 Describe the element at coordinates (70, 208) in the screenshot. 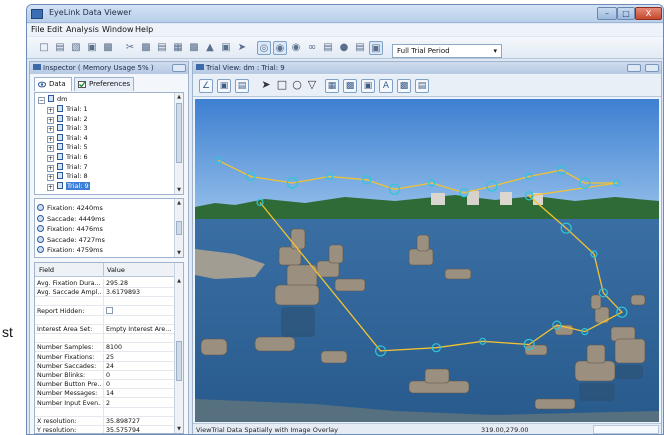

I see `event-list-item: Fixation: 4240ms` at that location.